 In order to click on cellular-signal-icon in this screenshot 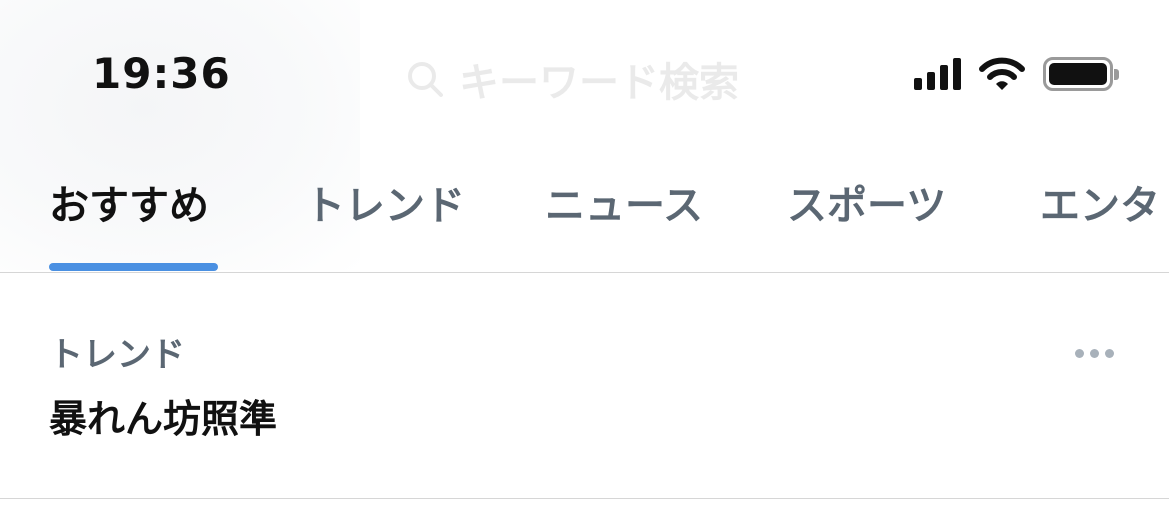, I will do `click(937, 74)`.